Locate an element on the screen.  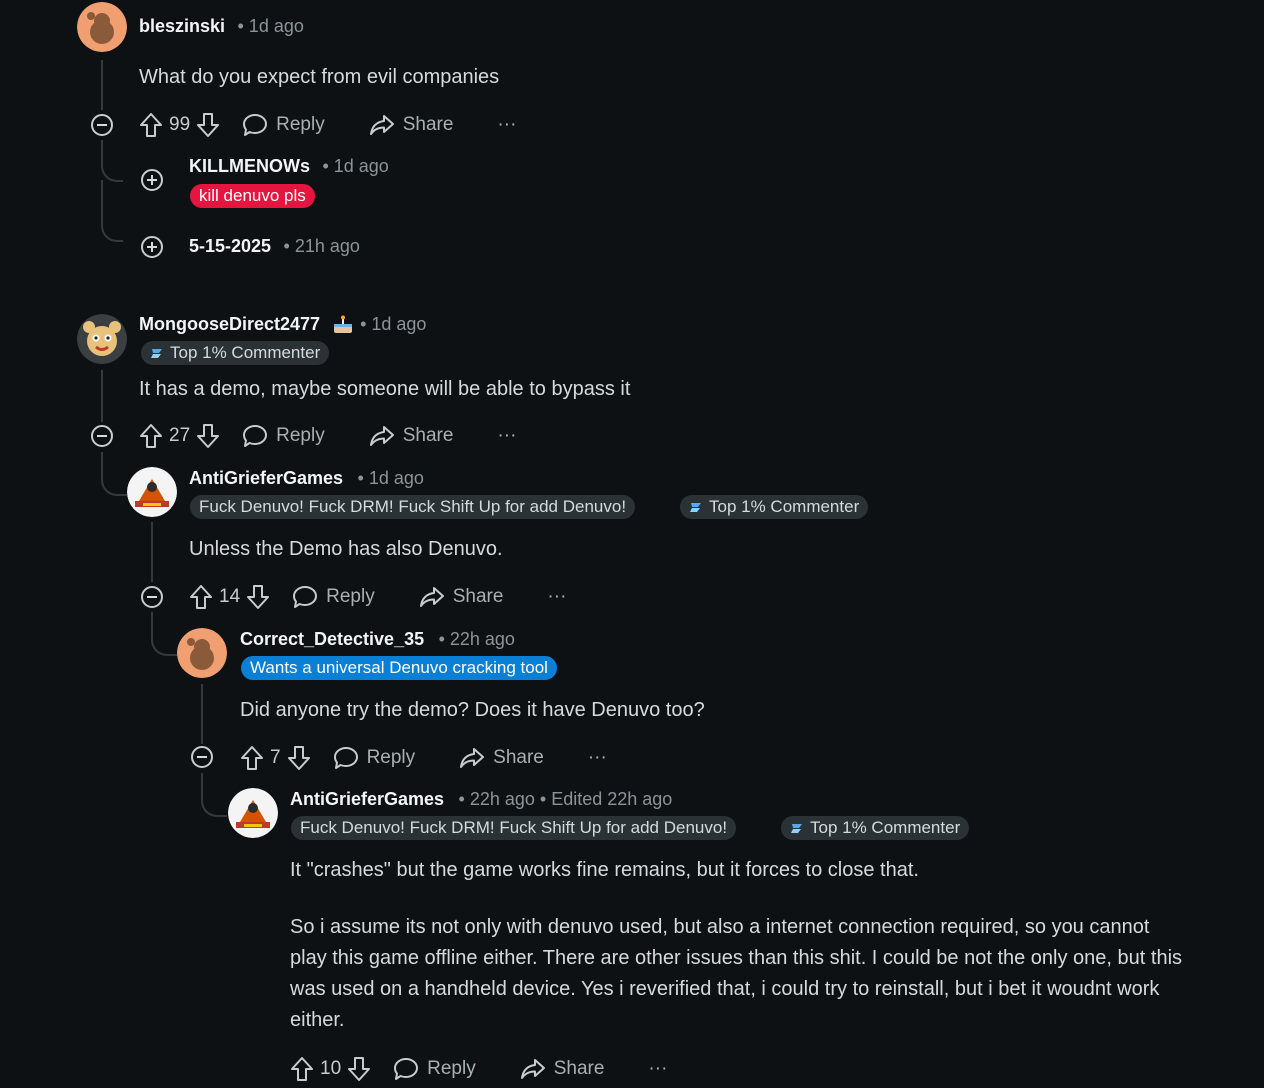
comment-header: MongooseDirect2477 • 1d ago is located at coordinates (282, 324).